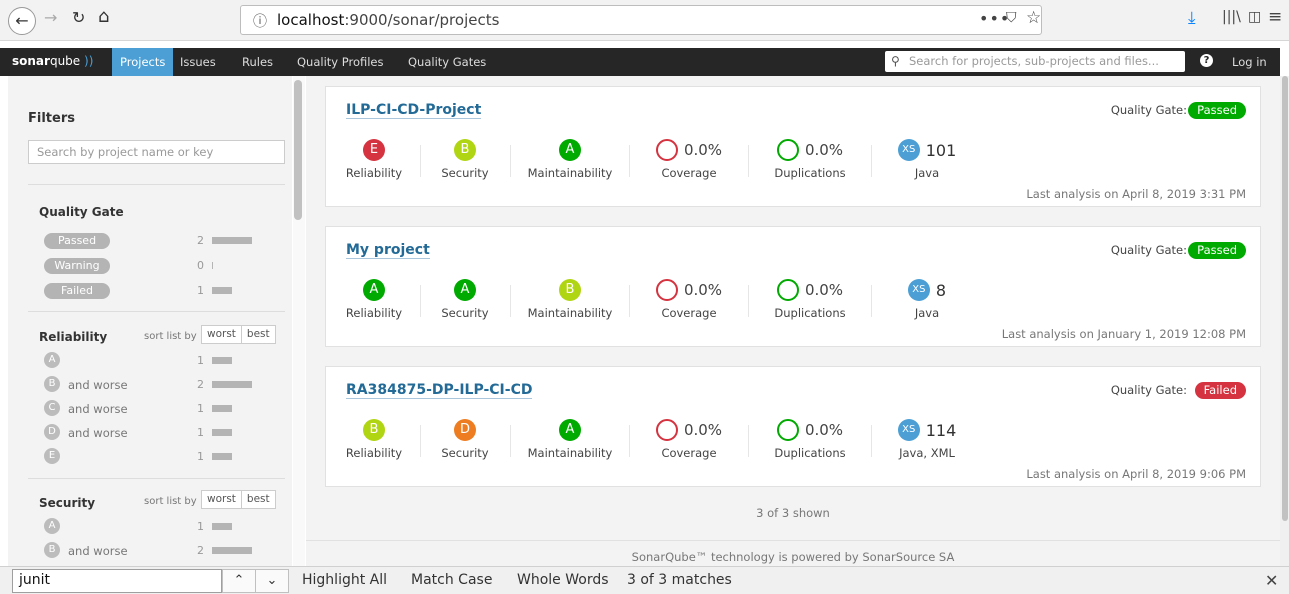 Image resolution: width=1289 pixels, height=594 pixels. I want to click on qg-failed-count: 1, so click(200, 290).